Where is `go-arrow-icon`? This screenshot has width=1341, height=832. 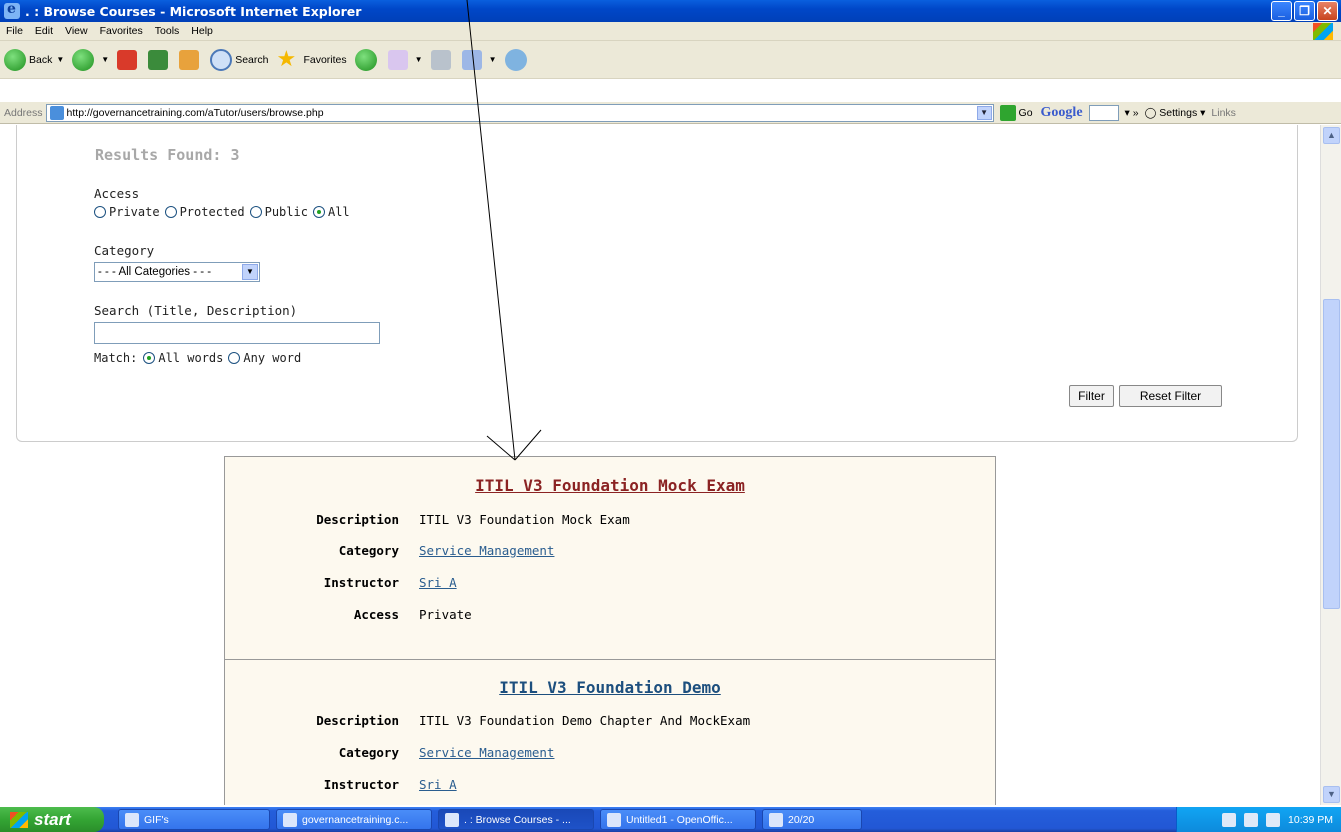 go-arrow-icon is located at coordinates (1007, 112).